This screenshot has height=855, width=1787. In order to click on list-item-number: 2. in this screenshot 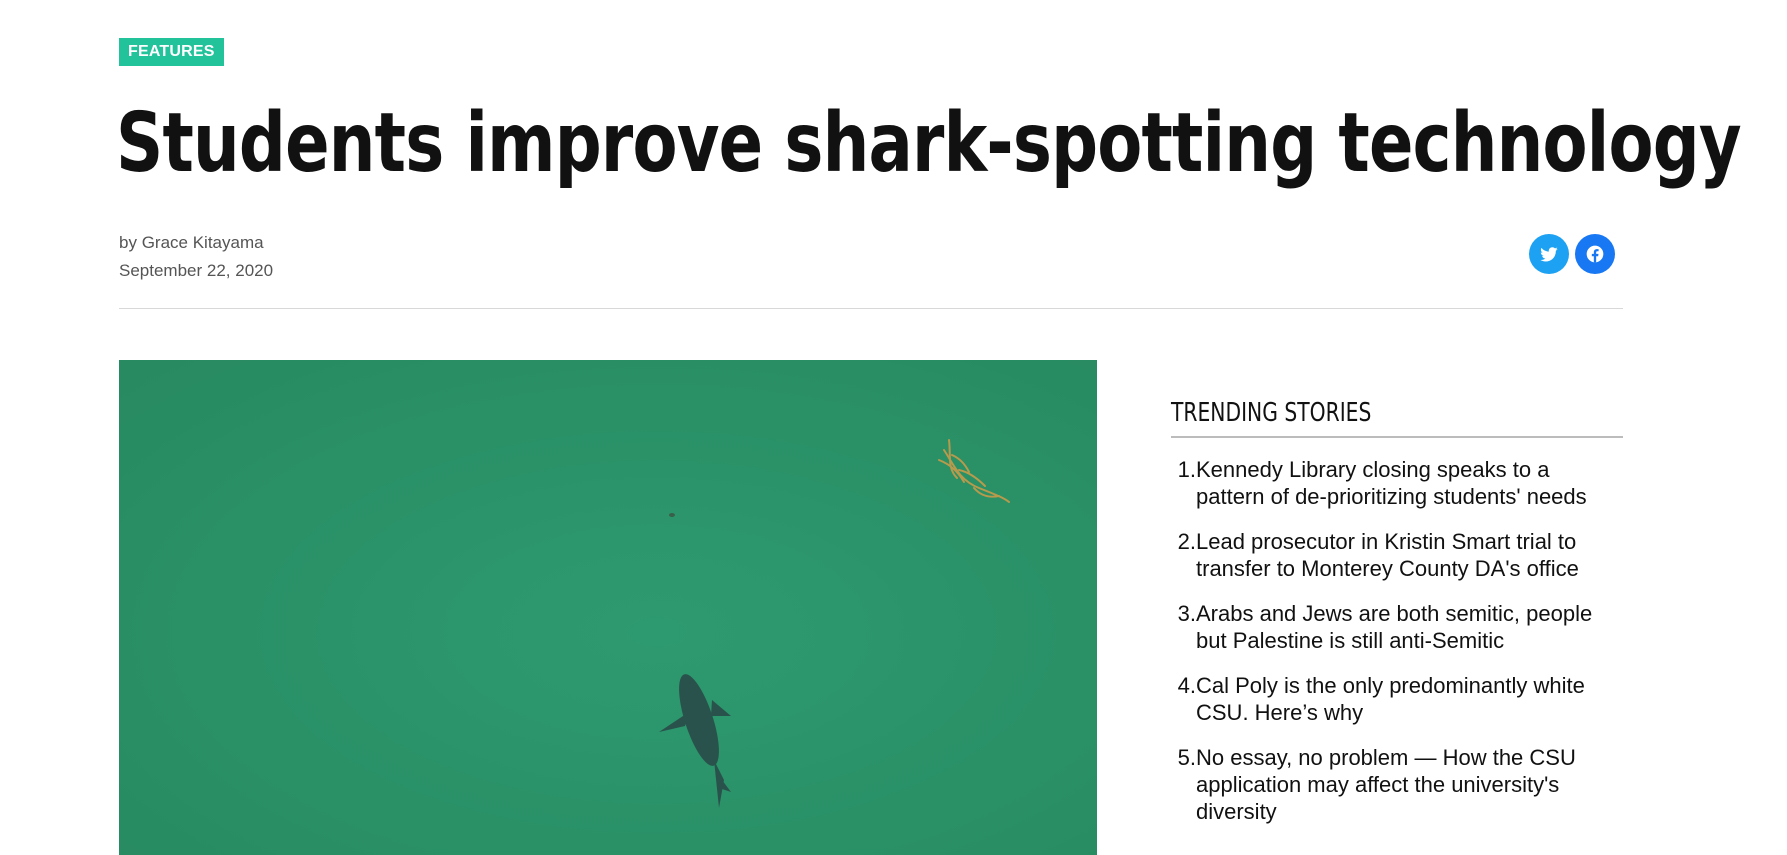, I will do `click(1186, 541)`.